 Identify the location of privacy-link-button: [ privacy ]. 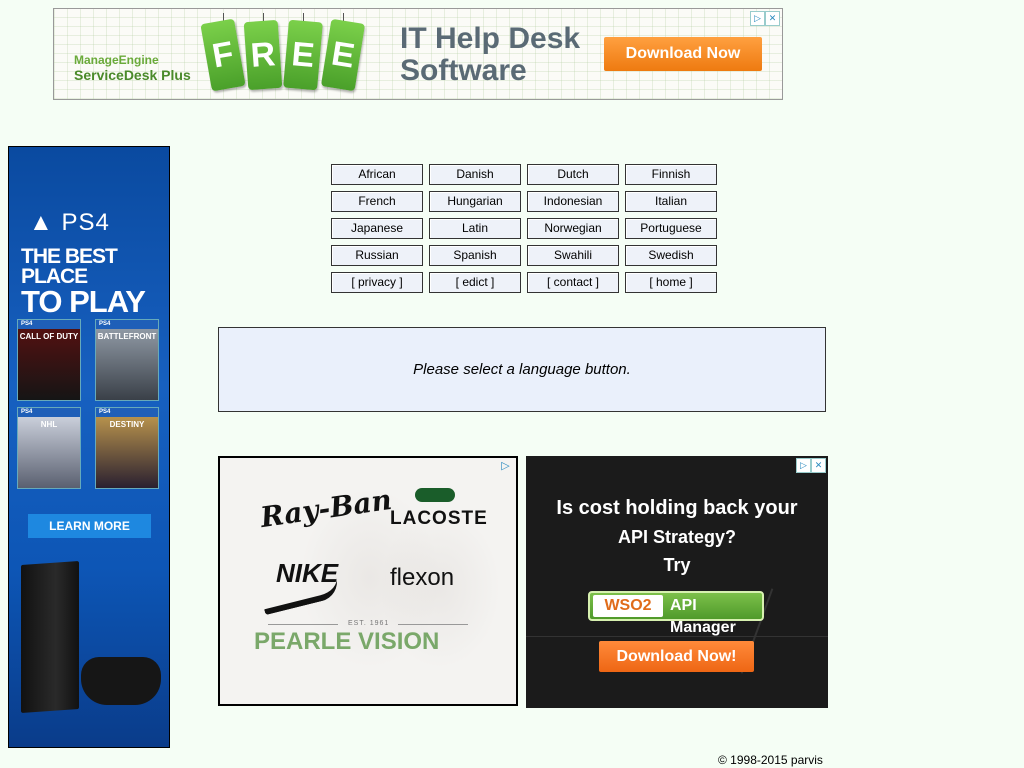
(377, 282).